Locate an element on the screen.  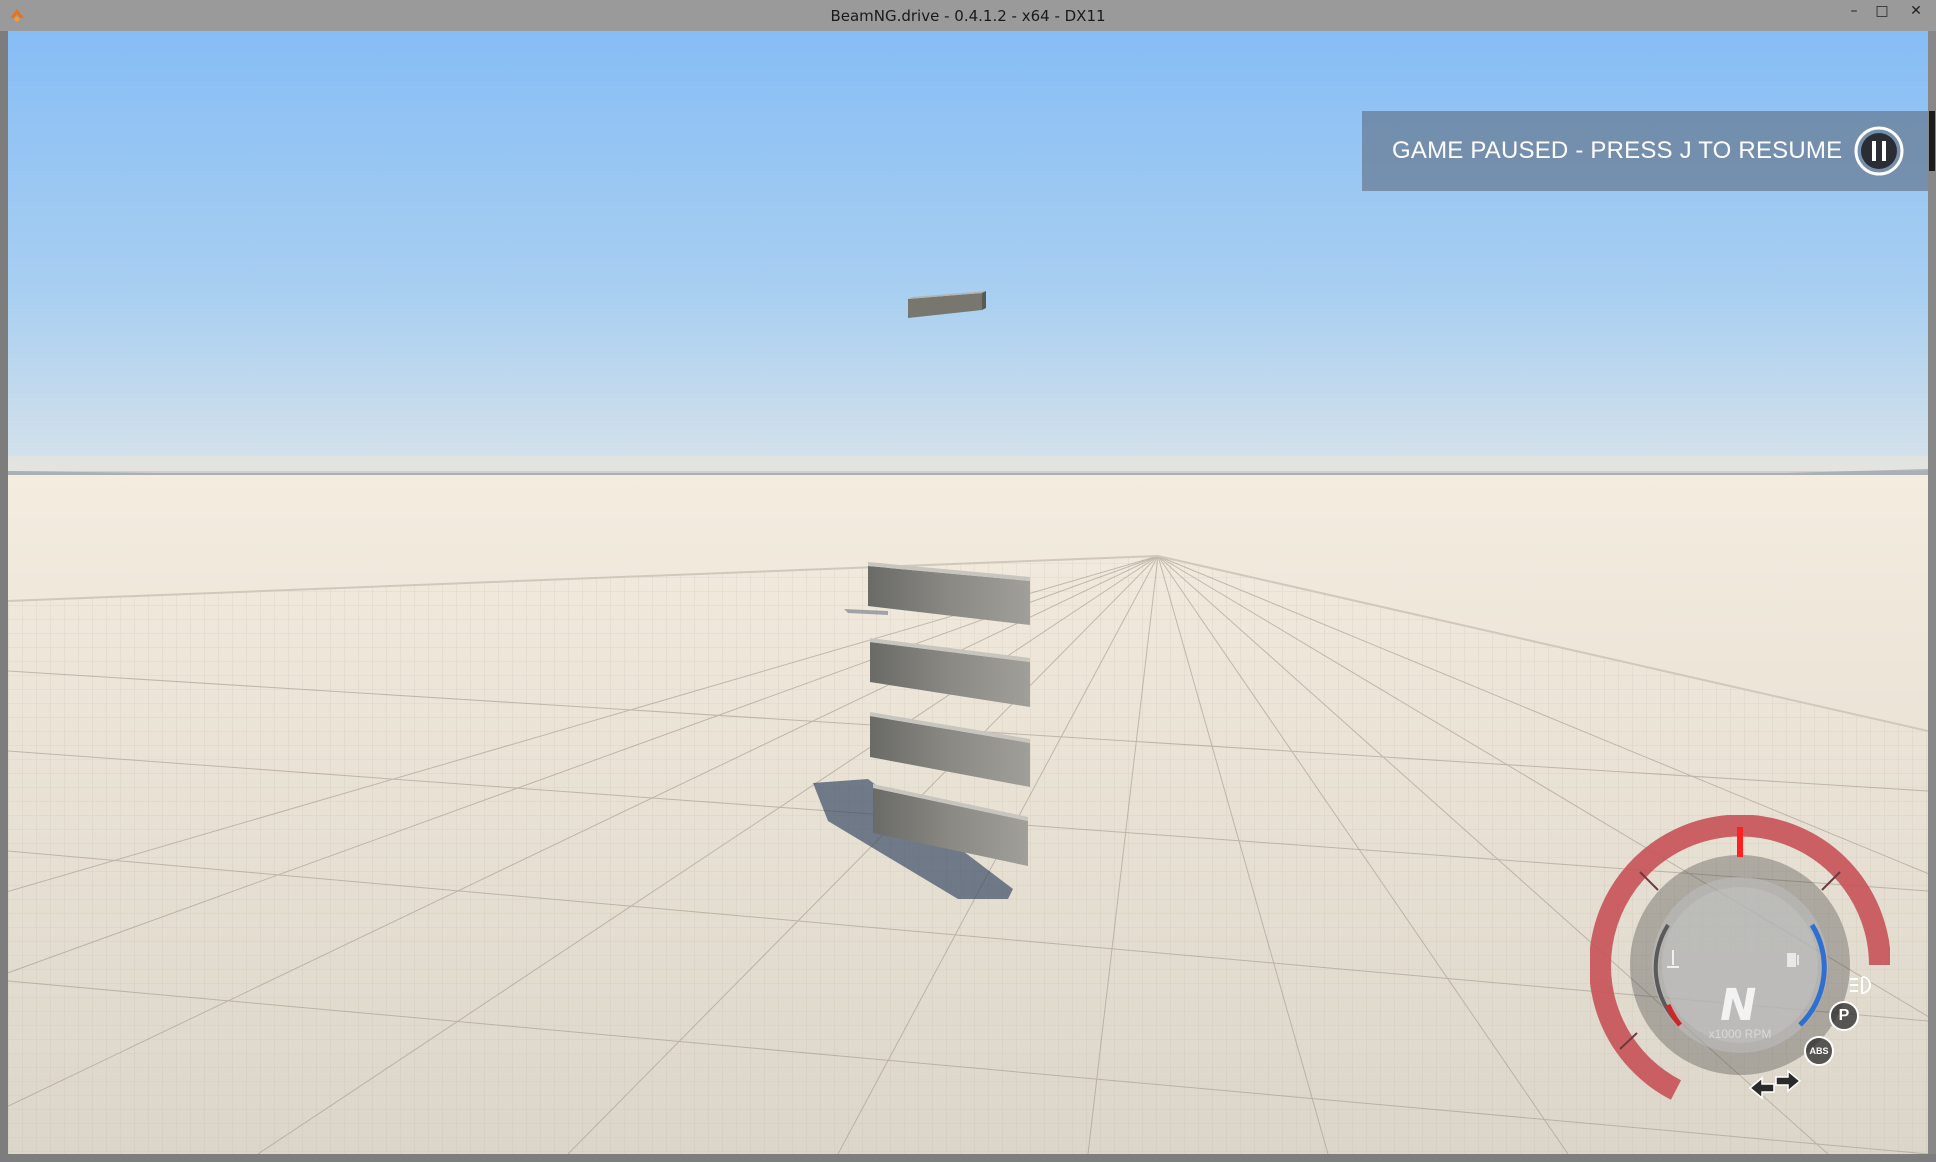
rpm-gauge is located at coordinates (1740, 957).